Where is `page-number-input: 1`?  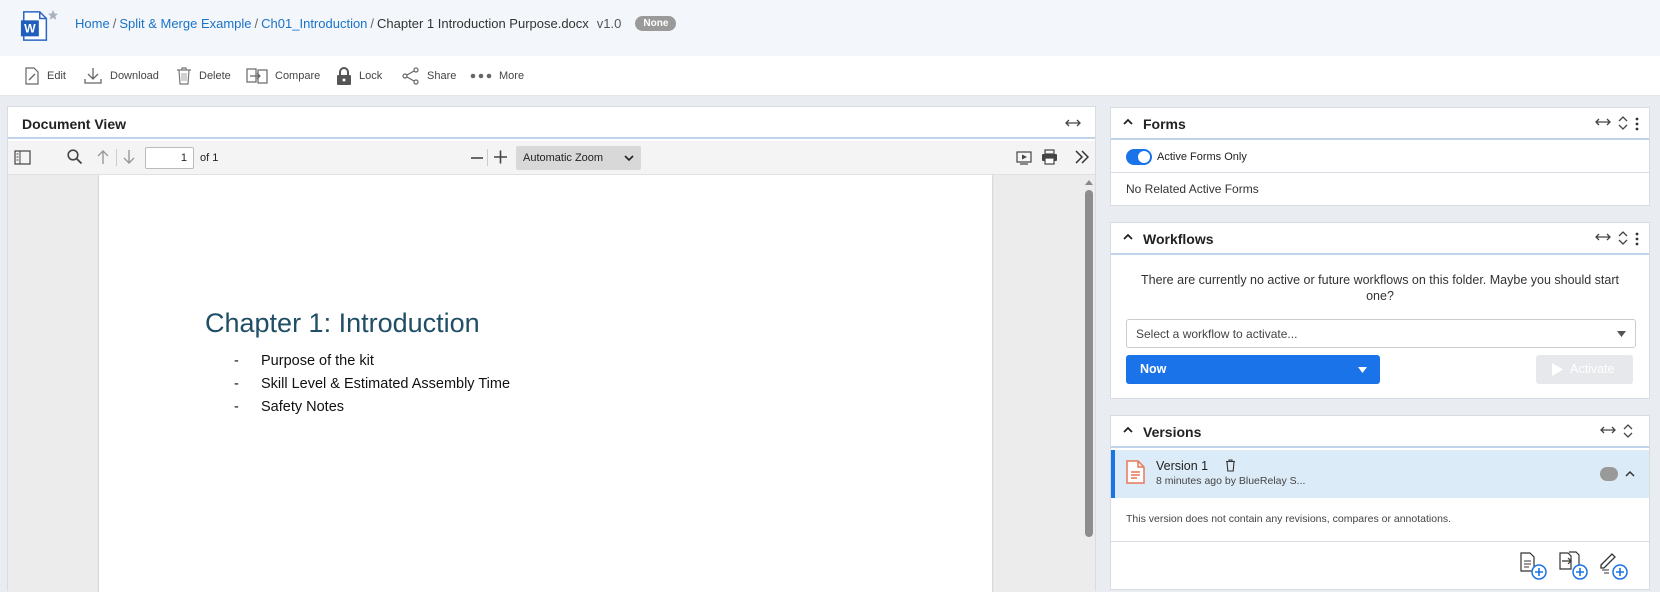
page-number-input: 1 is located at coordinates (169, 158).